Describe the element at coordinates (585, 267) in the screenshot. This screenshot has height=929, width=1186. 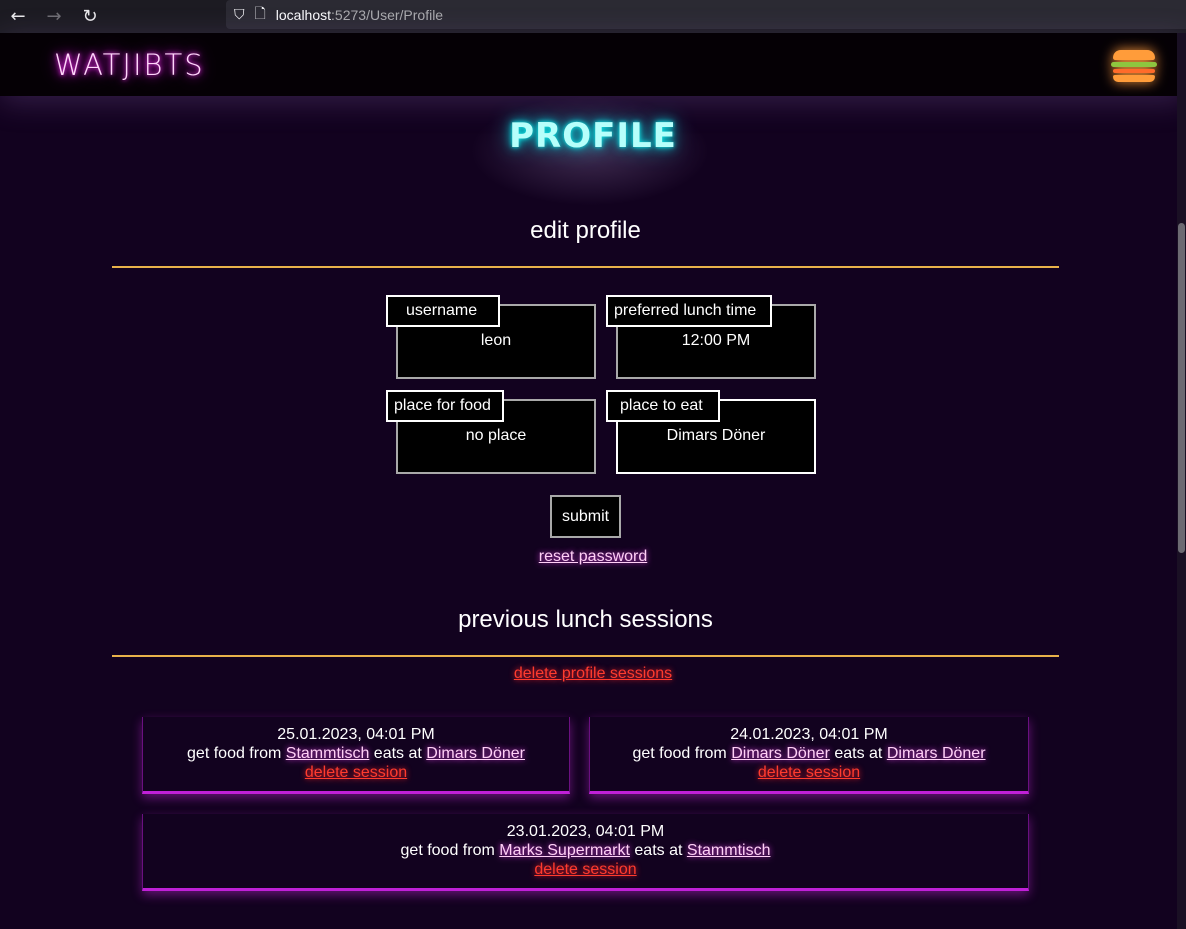
I see `edit-profile-divider` at that location.